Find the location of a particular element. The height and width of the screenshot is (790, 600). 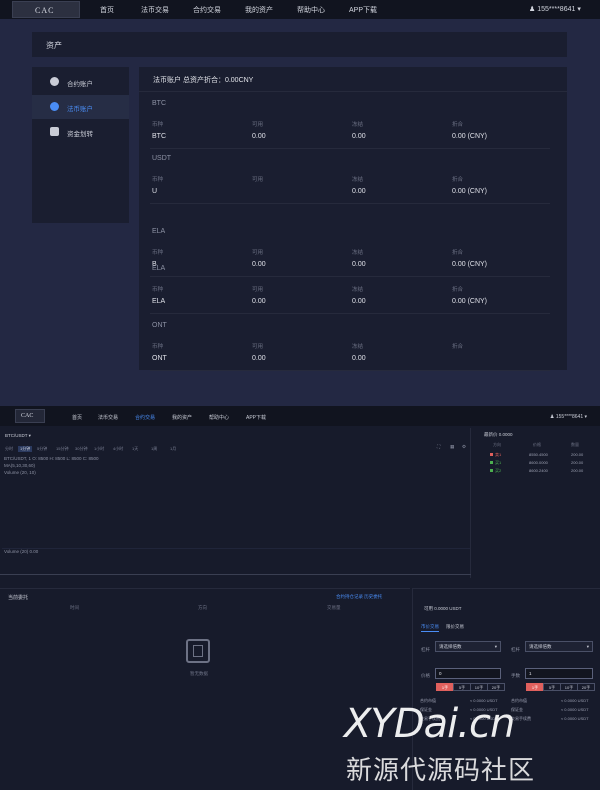

tab-timeframe: 1月 is located at coordinates (173, 449).